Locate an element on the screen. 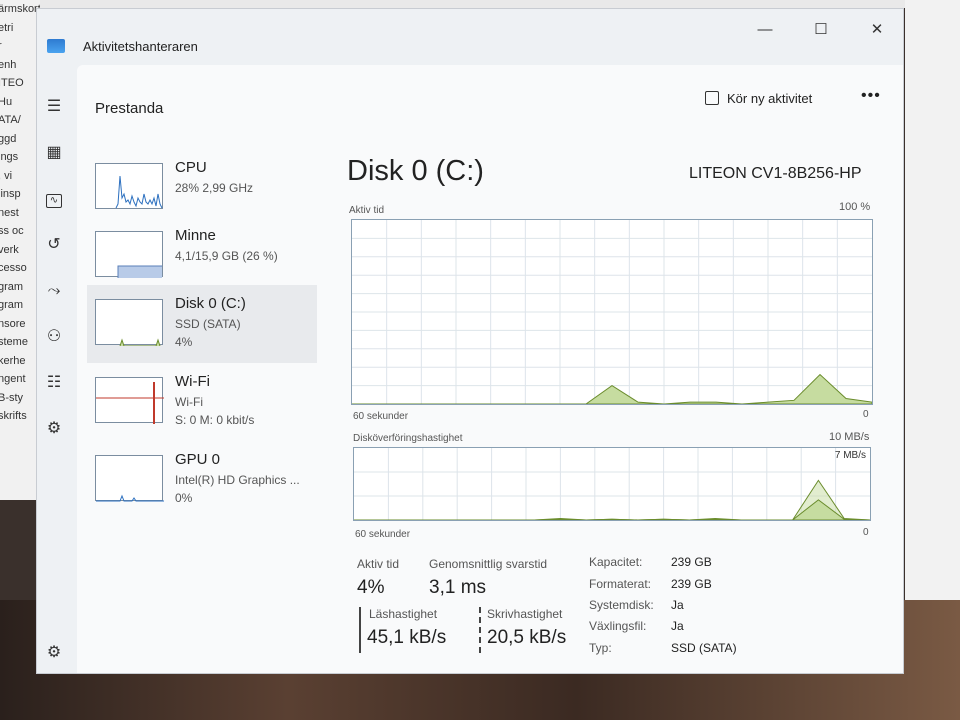 The image size is (960, 720). device-cpu: CPU 28% 2,99 GHz is located at coordinates (202, 188).